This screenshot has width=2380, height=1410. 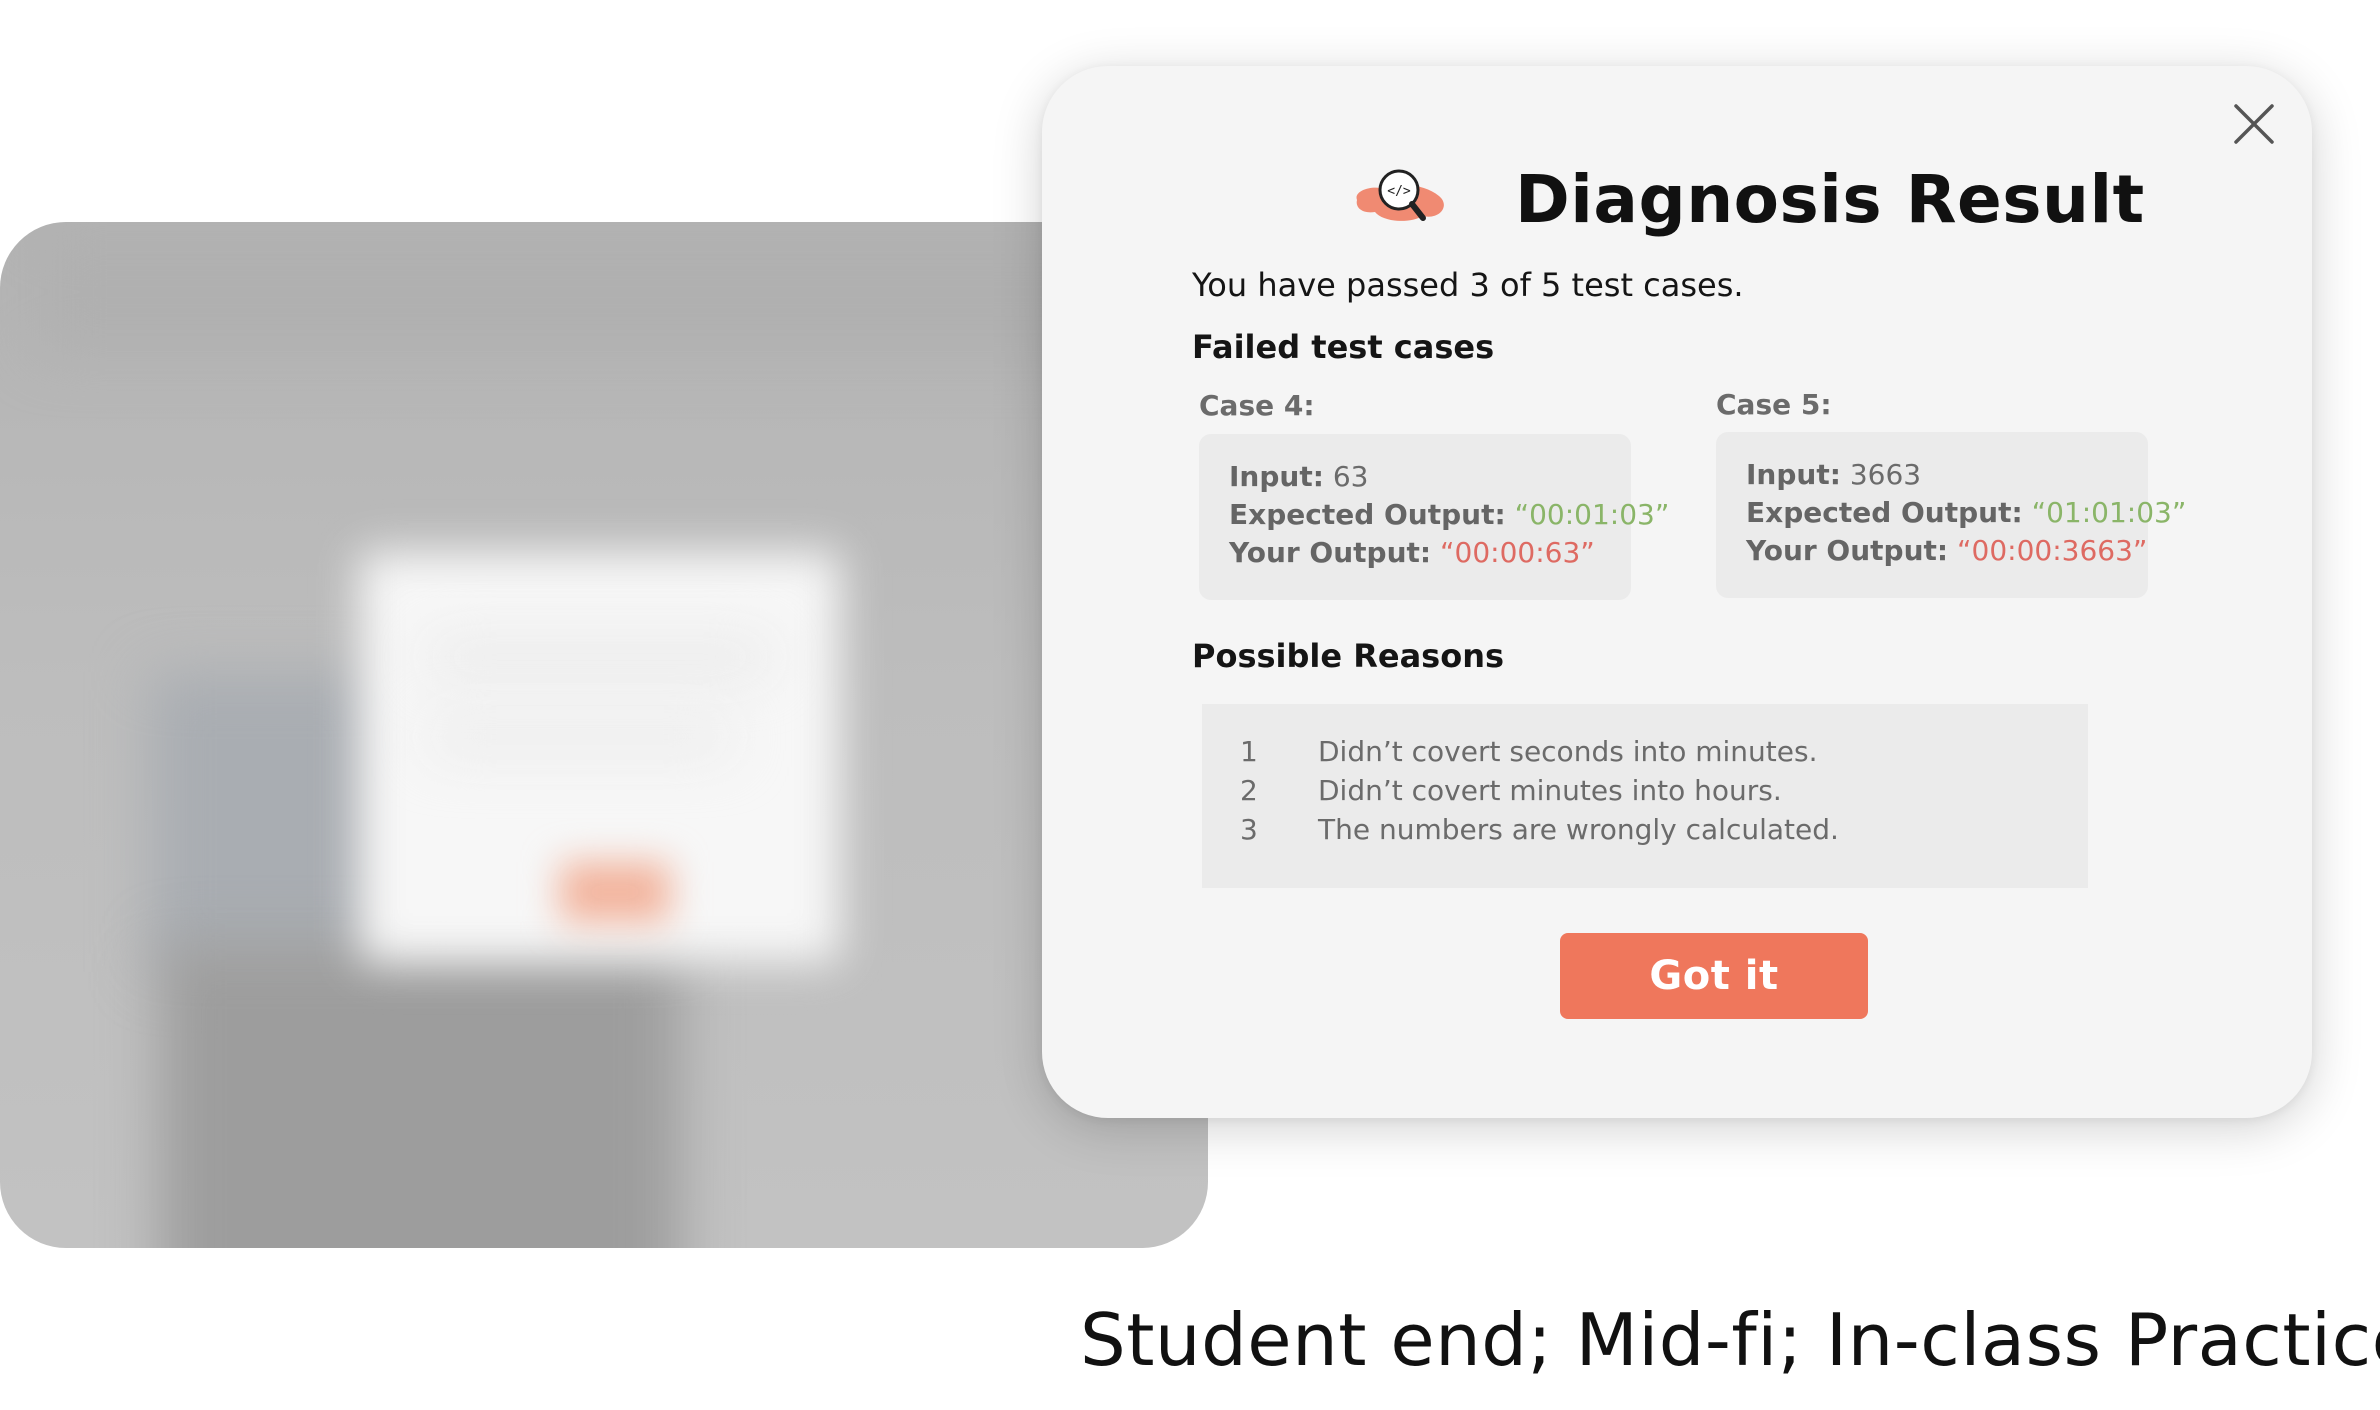 I want to click on case-input-line: Input: 63, so click(x=1430, y=477).